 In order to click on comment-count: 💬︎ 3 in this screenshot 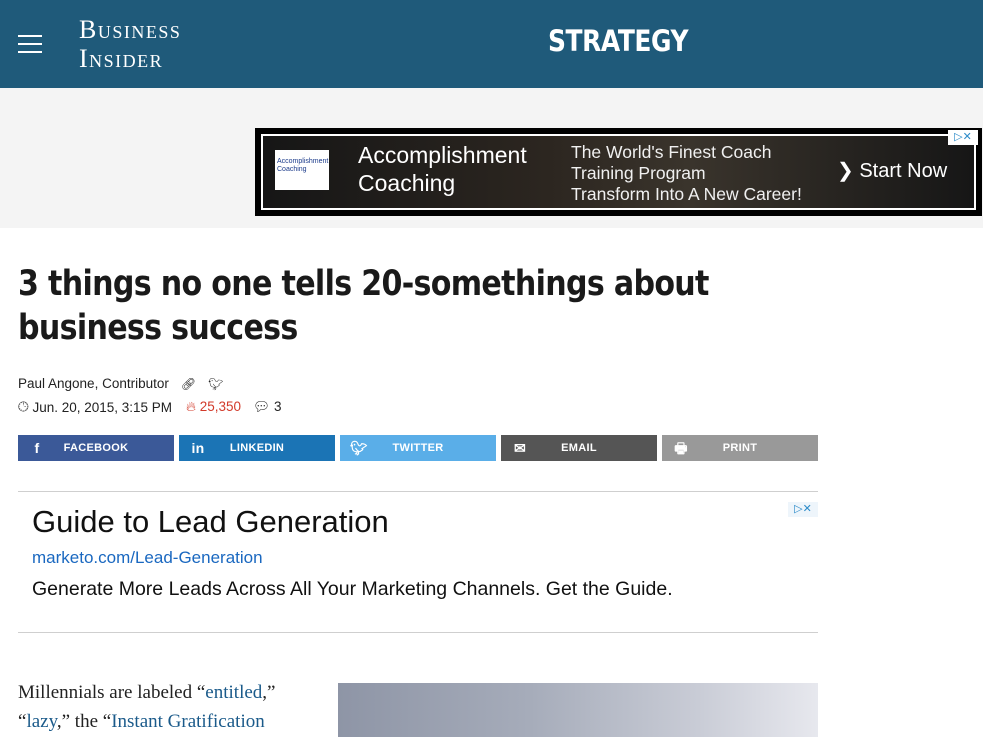, I will do `click(267, 407)`.